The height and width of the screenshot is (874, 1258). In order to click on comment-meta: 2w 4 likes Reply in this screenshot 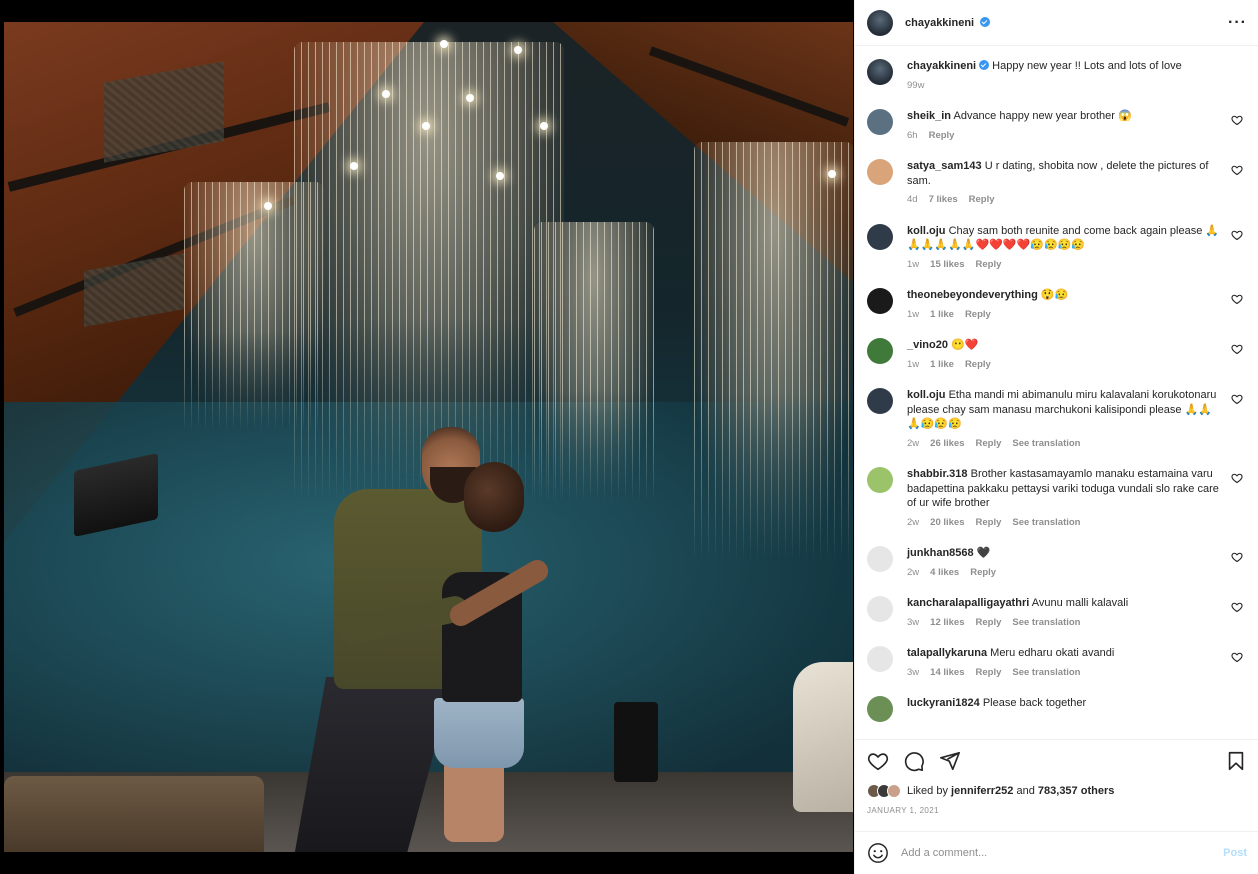, I will do `click(1066, 573)`.